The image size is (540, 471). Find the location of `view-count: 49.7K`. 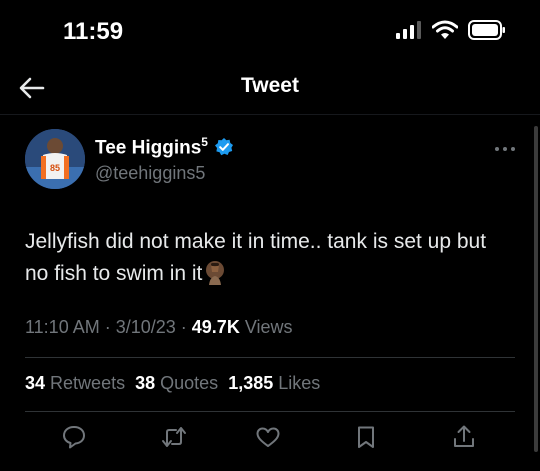

view-count: 49.7K is located at coordinates (215, 327).